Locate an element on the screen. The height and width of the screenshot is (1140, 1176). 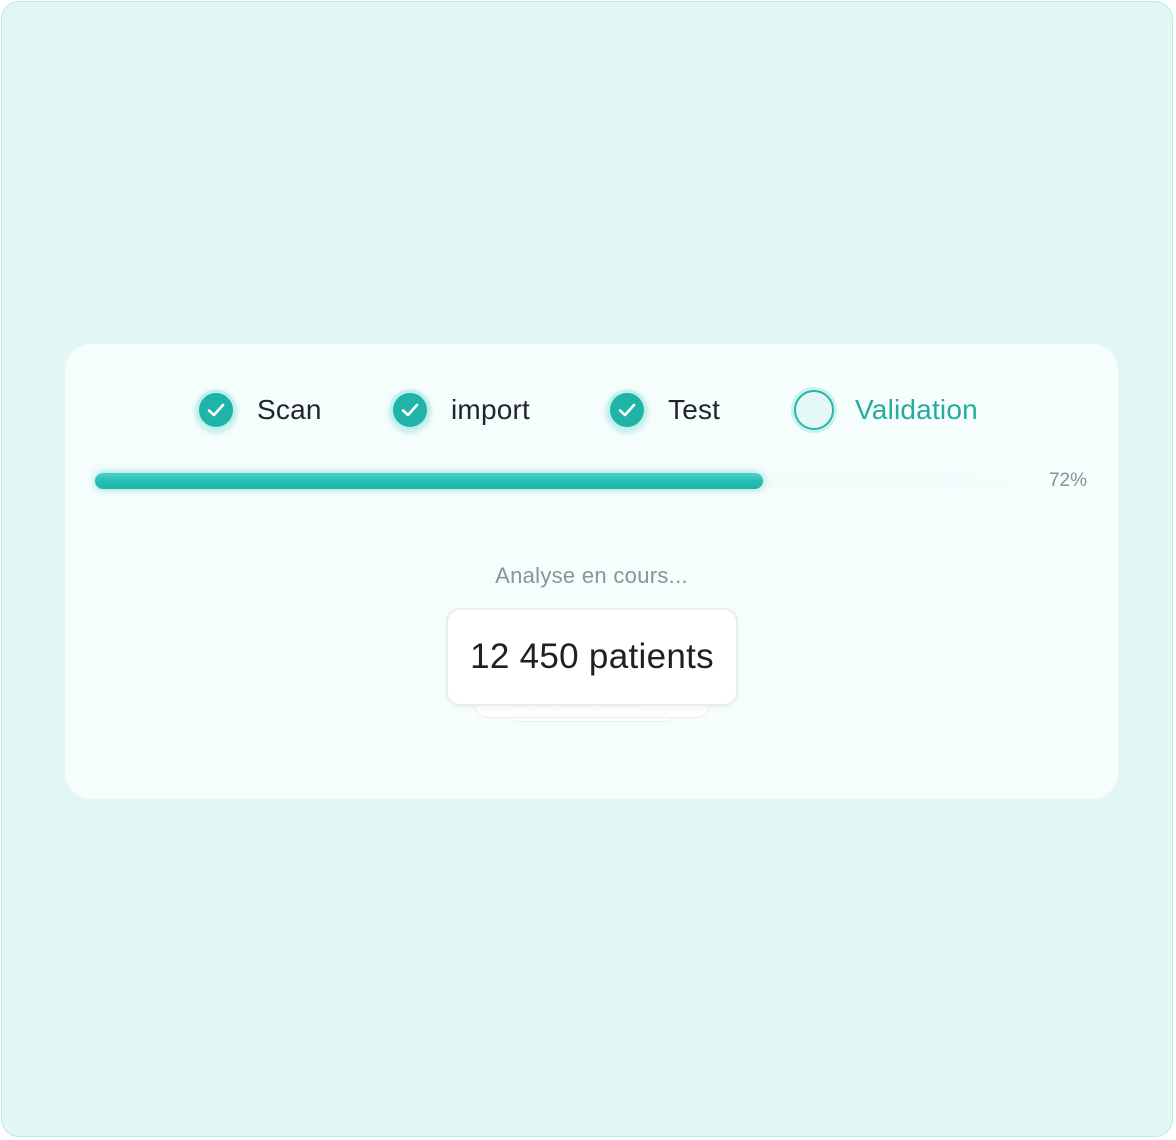
step-label-validation: Validation is located at coordinates (916, 409).